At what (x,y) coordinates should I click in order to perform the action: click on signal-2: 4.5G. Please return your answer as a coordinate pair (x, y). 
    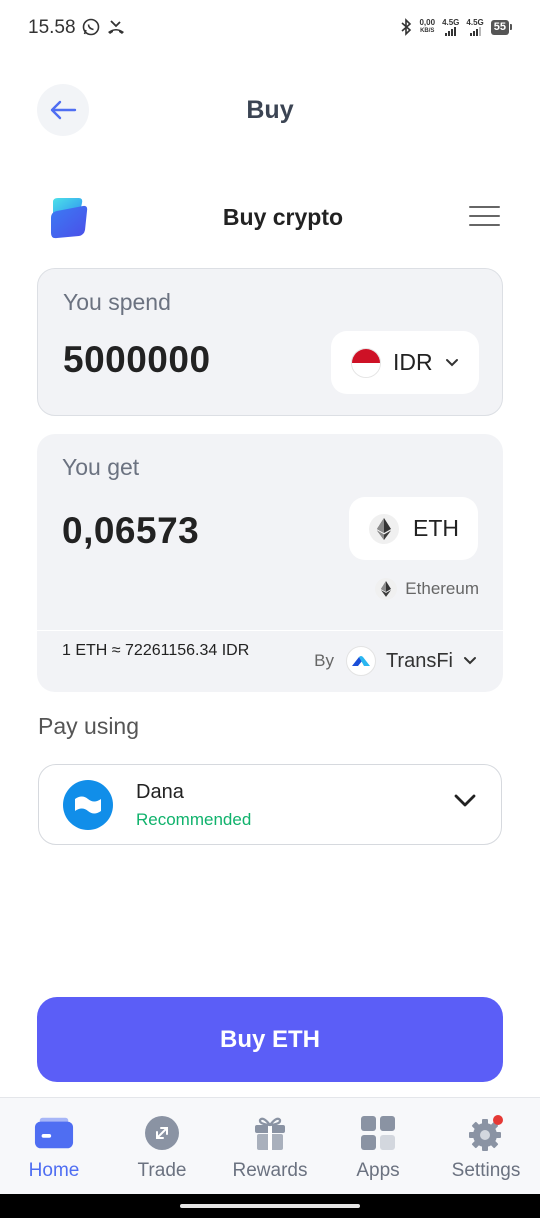
    Looking at the image, I should click on (475, 27).